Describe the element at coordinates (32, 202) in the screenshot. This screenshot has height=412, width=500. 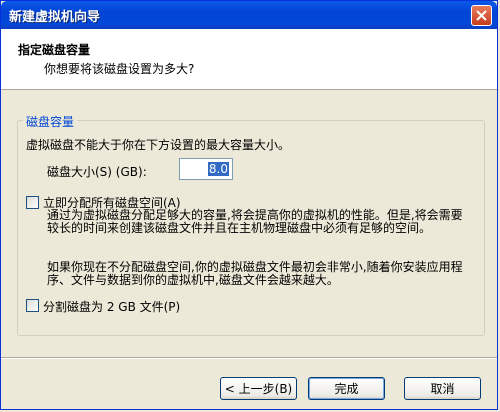
I see `allocate-all-checkbox` at that location.